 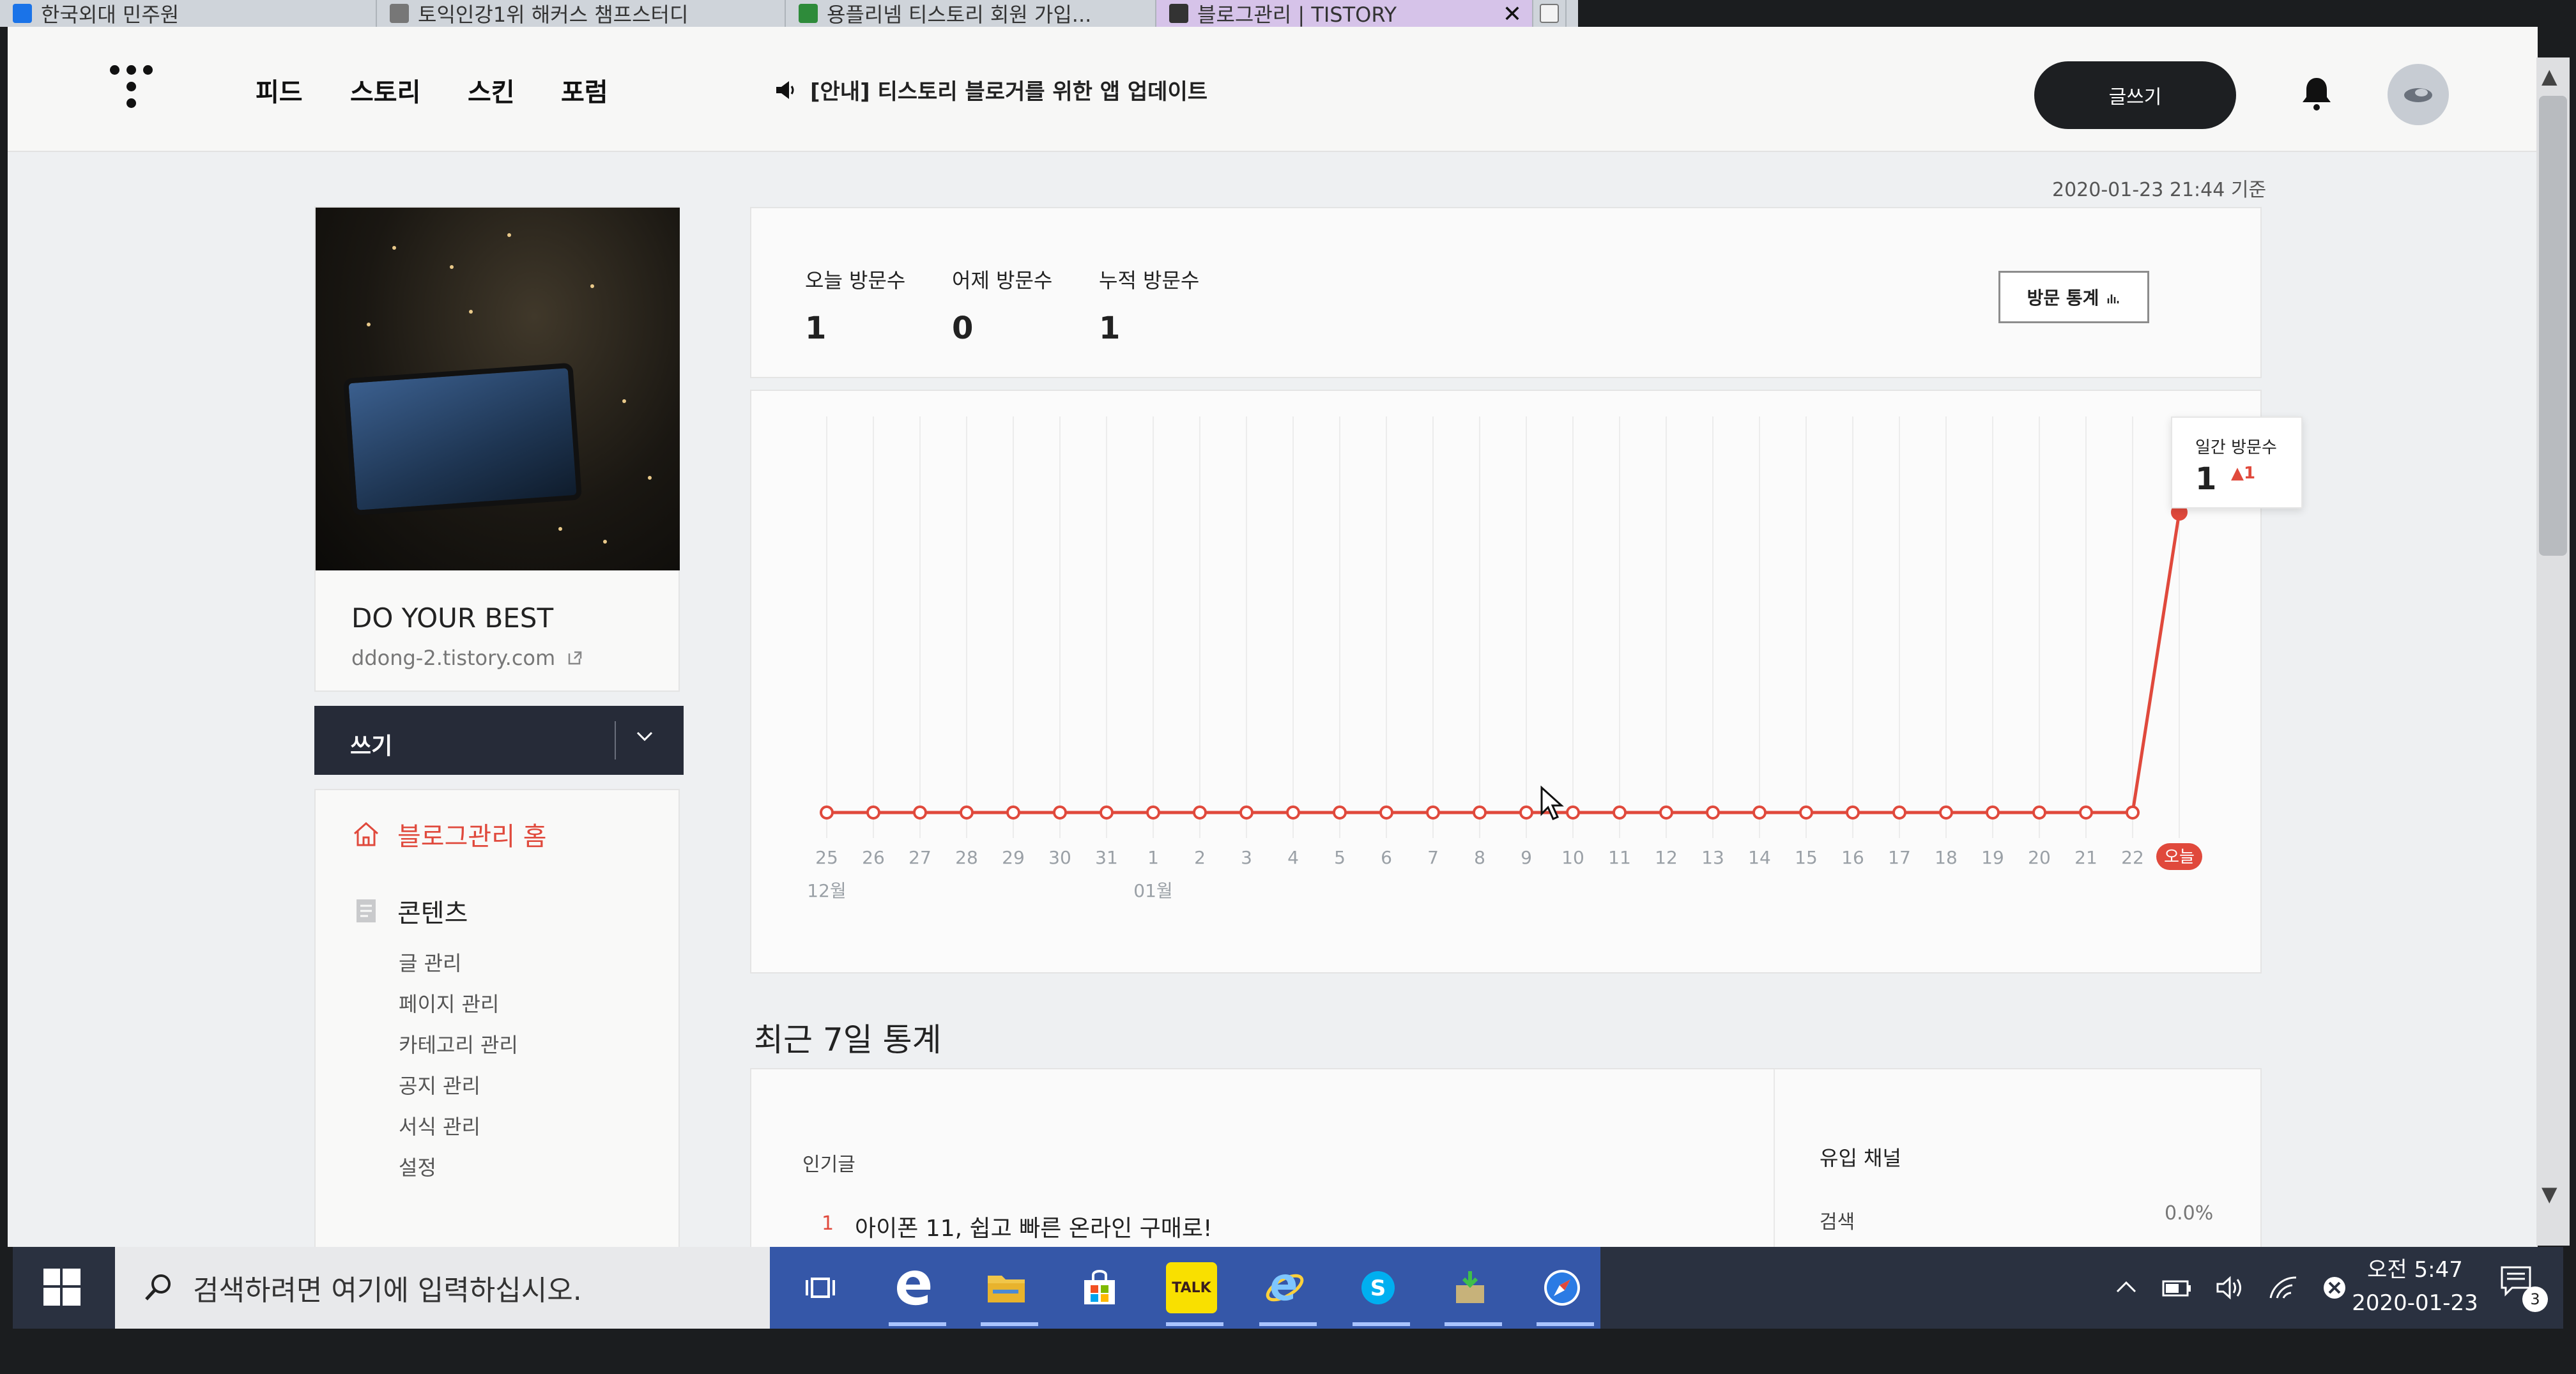 I want to click on visit-stats-button: 방문 통계, so click(x=2073, y=297).